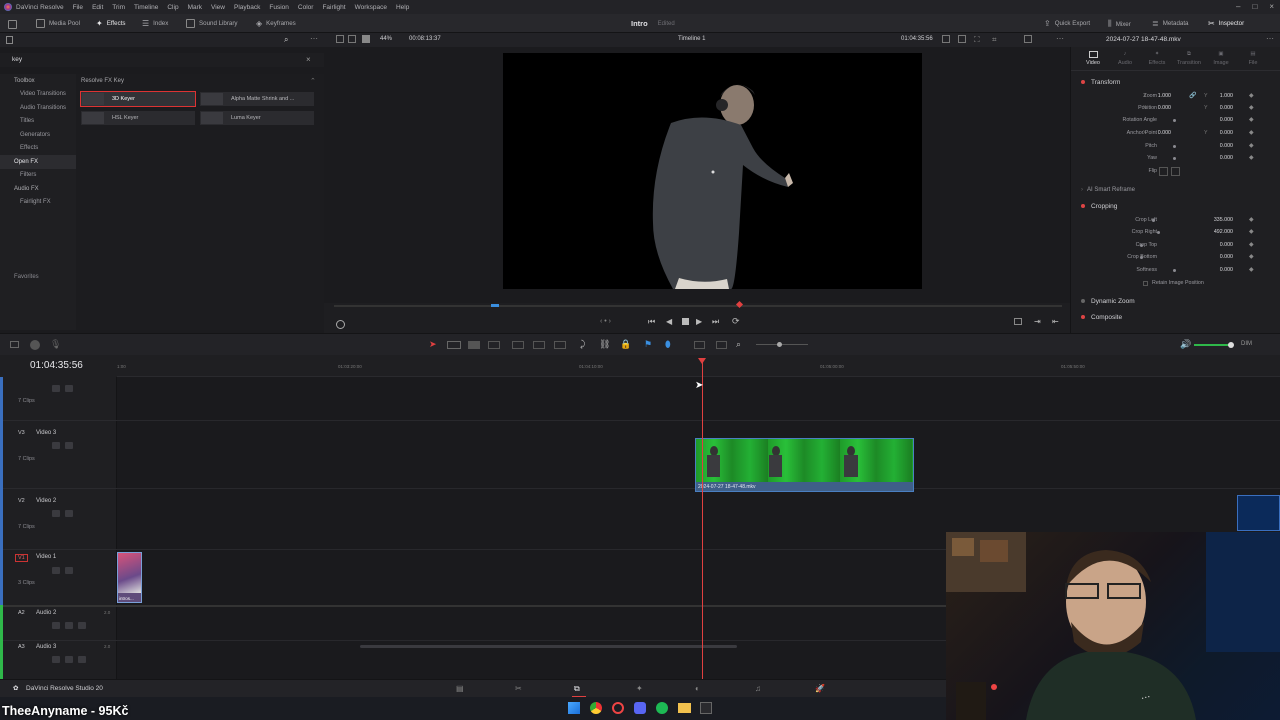 The width and height of the screenshot is (1280, 720). What do you see at coordinates (1271, 6) in the screenshot?
I see `close-icon: ×` at bounding box center [1271, 6].